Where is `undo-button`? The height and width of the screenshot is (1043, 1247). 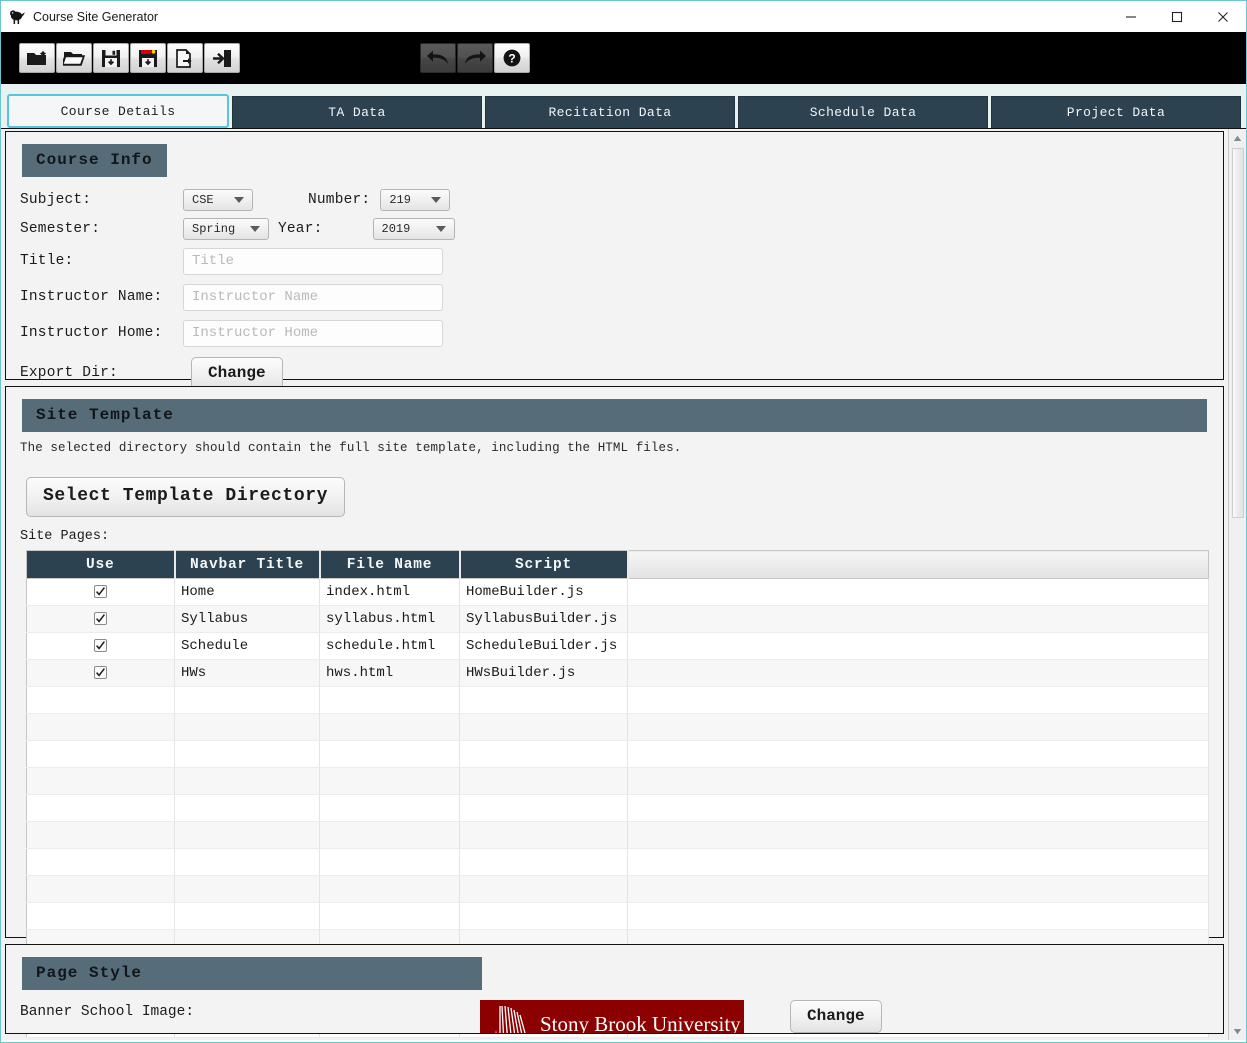 undo-button is located at coordinates (438, 58).